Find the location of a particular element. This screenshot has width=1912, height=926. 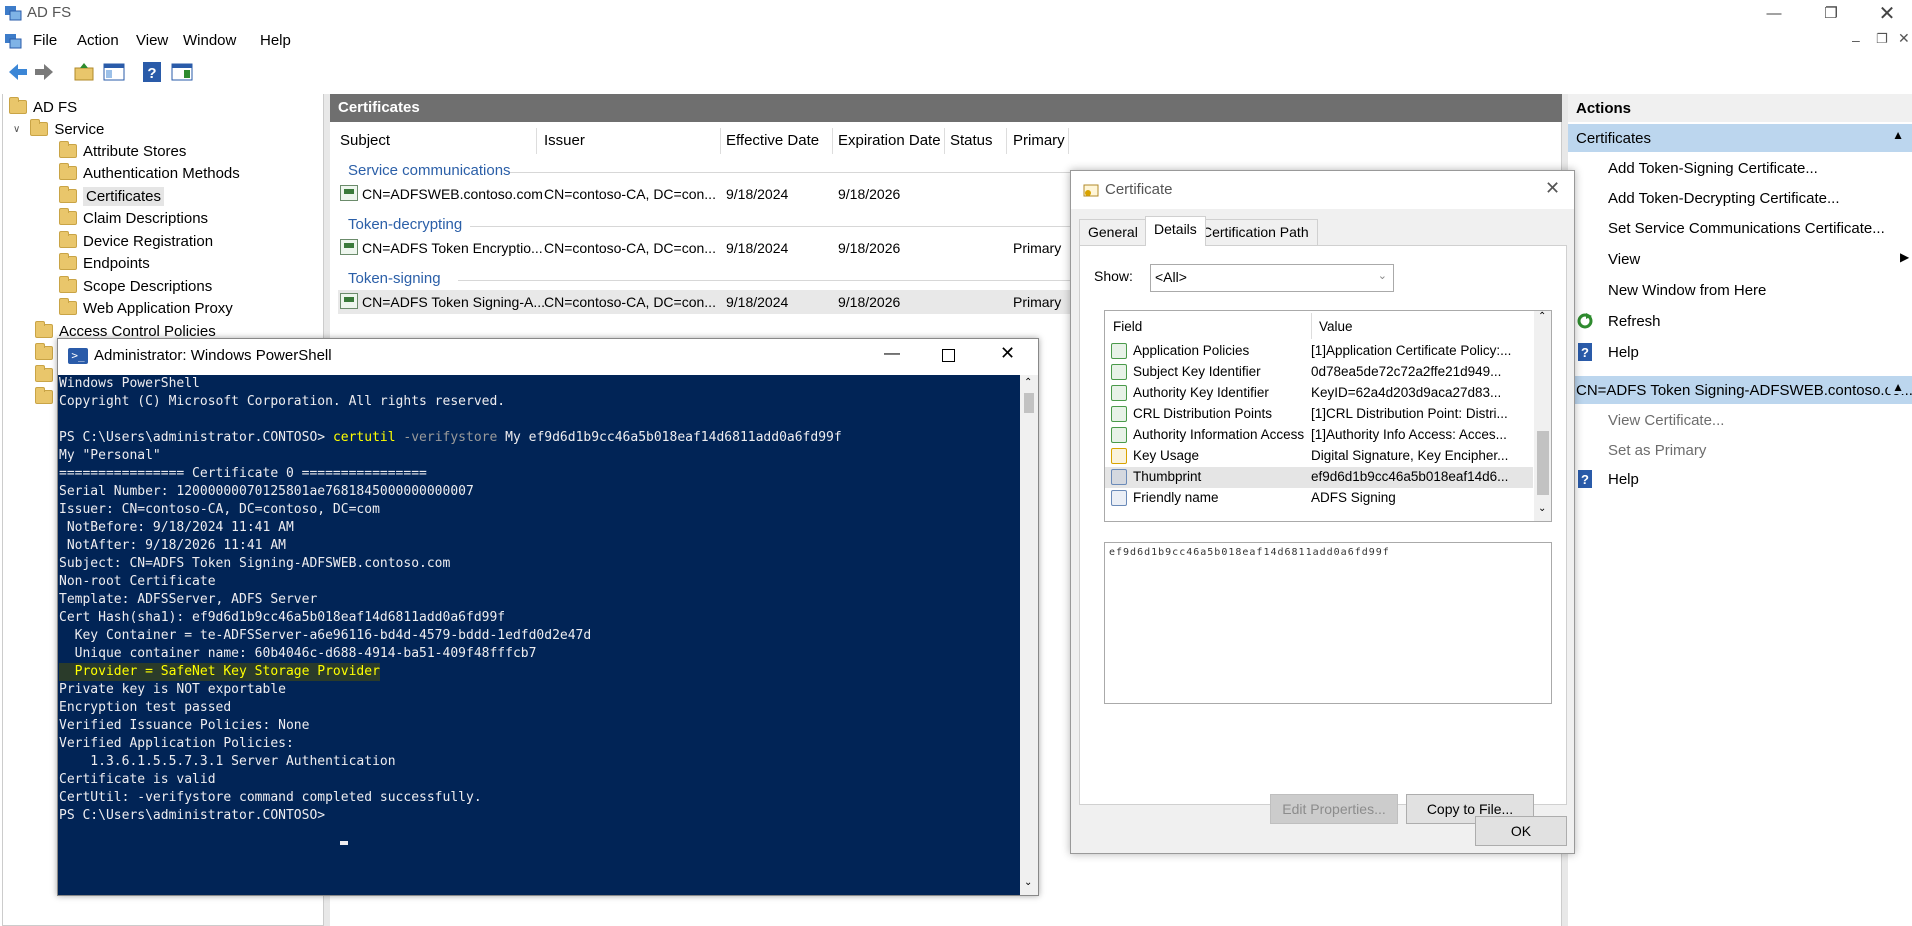

show-hide-console-tree-icon is located at coordinates (114, 72).